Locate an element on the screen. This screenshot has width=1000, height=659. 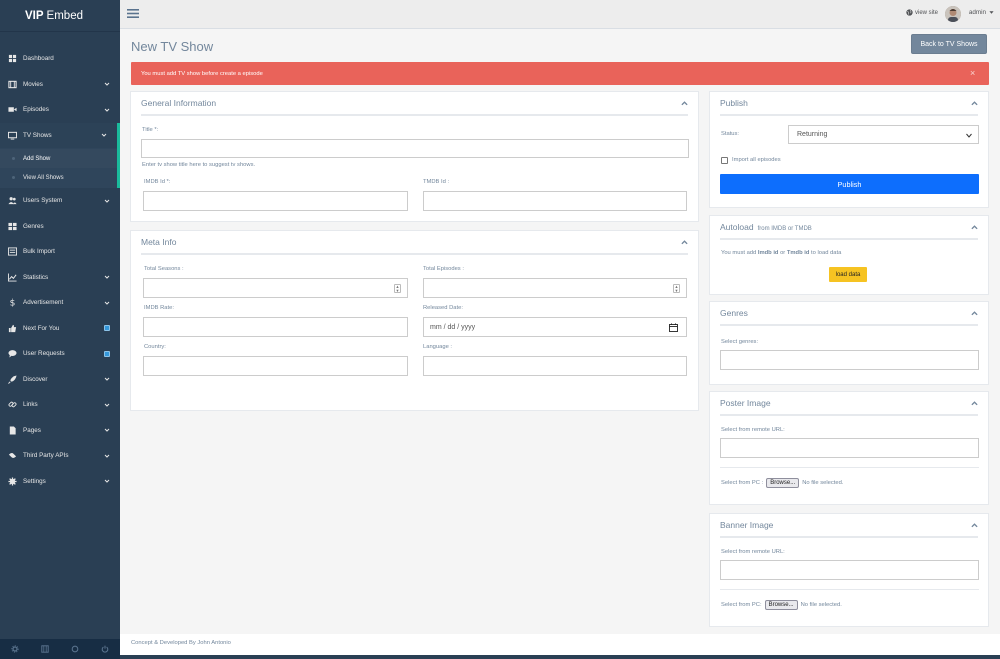
title-input is located at coordinates (415, 148).